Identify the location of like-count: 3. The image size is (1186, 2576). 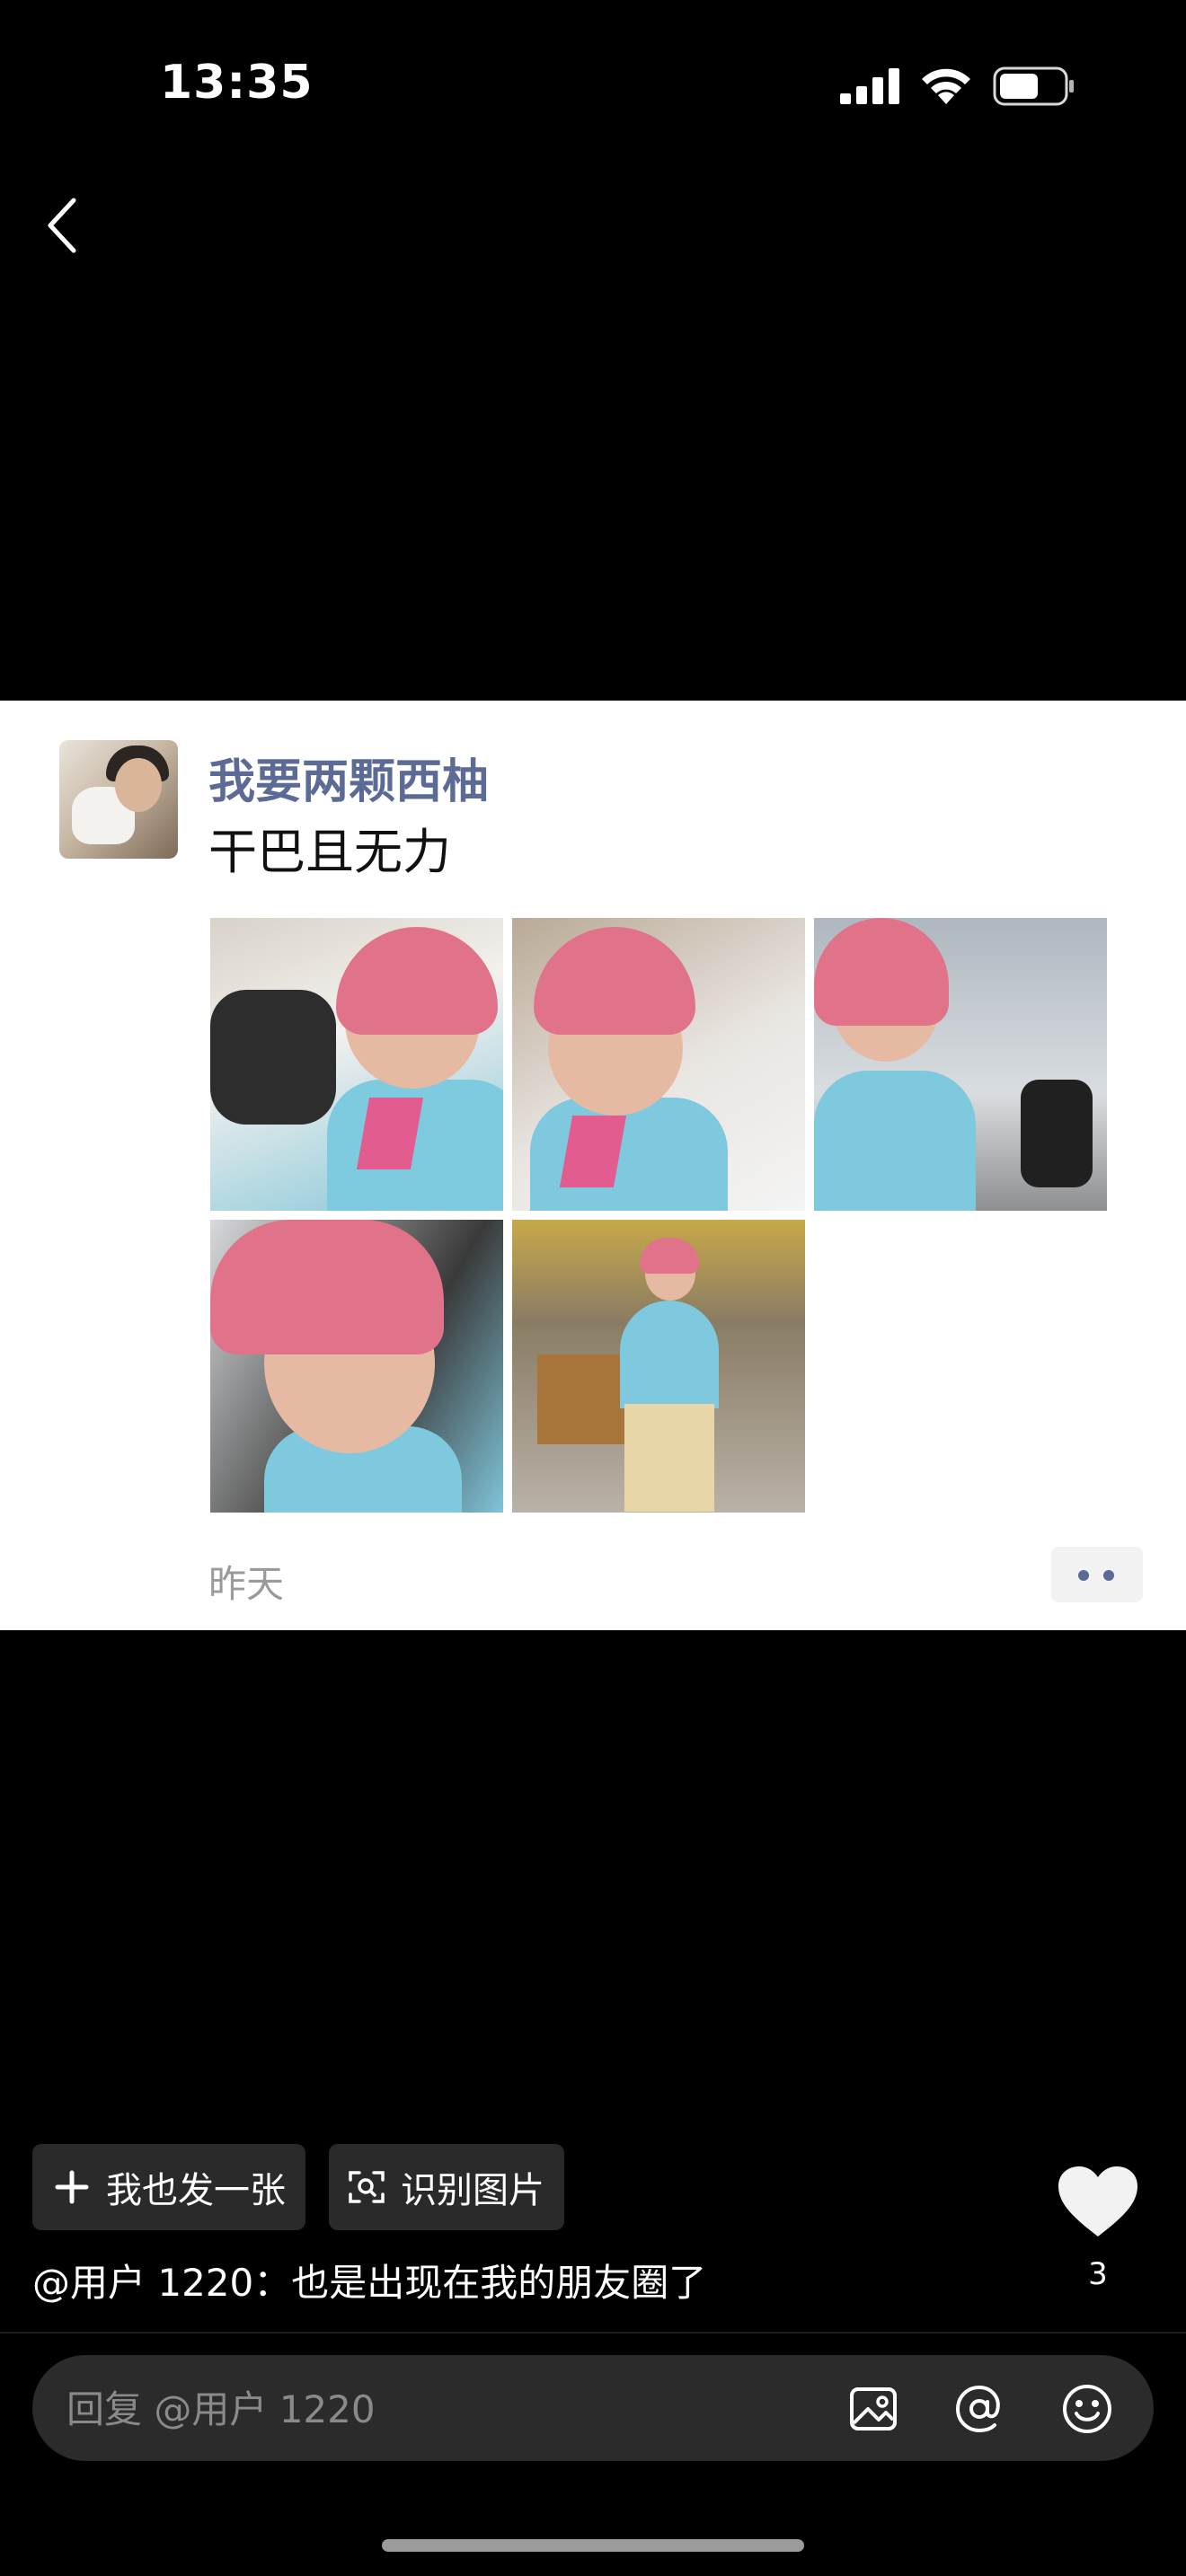
(1098, 2274).